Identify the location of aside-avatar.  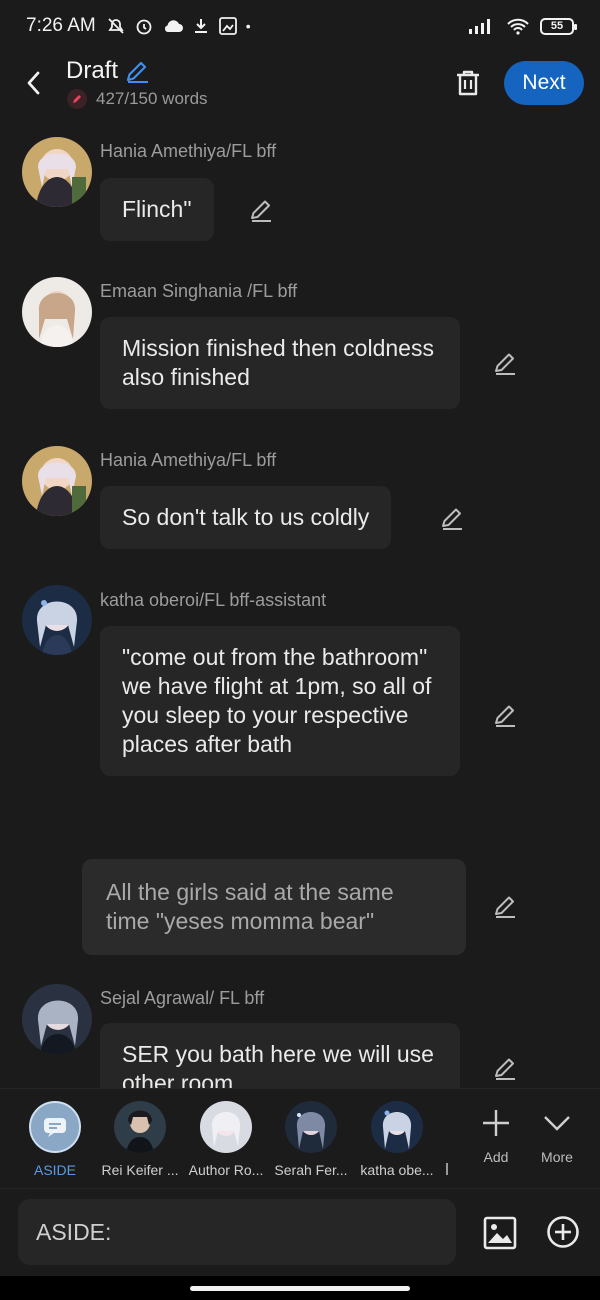
(55, 1127).